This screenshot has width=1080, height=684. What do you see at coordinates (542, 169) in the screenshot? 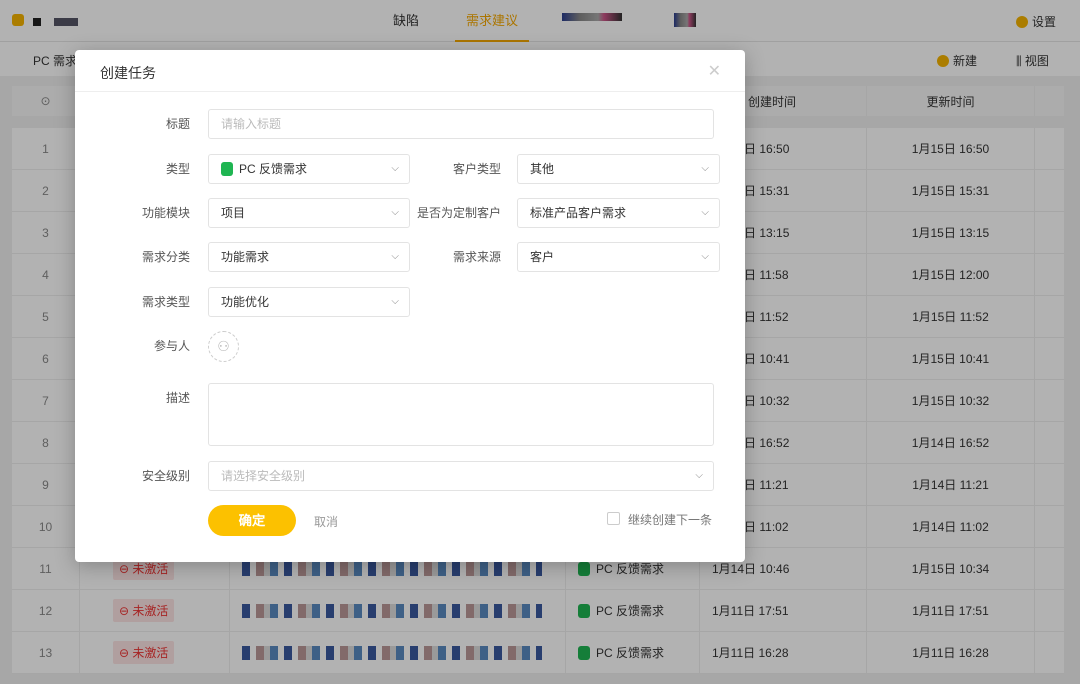
I see `customer-type-value: 其他` at bounding box center [542, 169].